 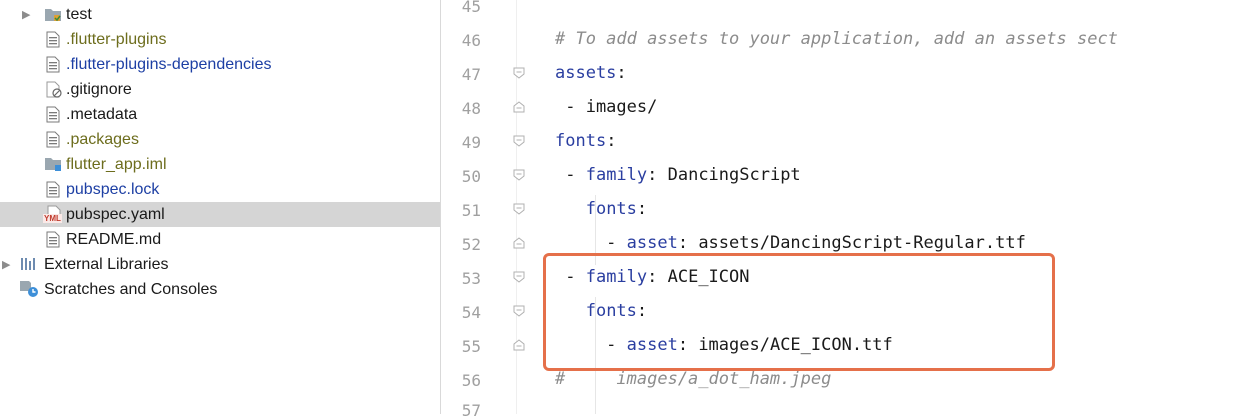 I want to click on tree-item-label: .flutter-plugins, so click(x=116, y=39).